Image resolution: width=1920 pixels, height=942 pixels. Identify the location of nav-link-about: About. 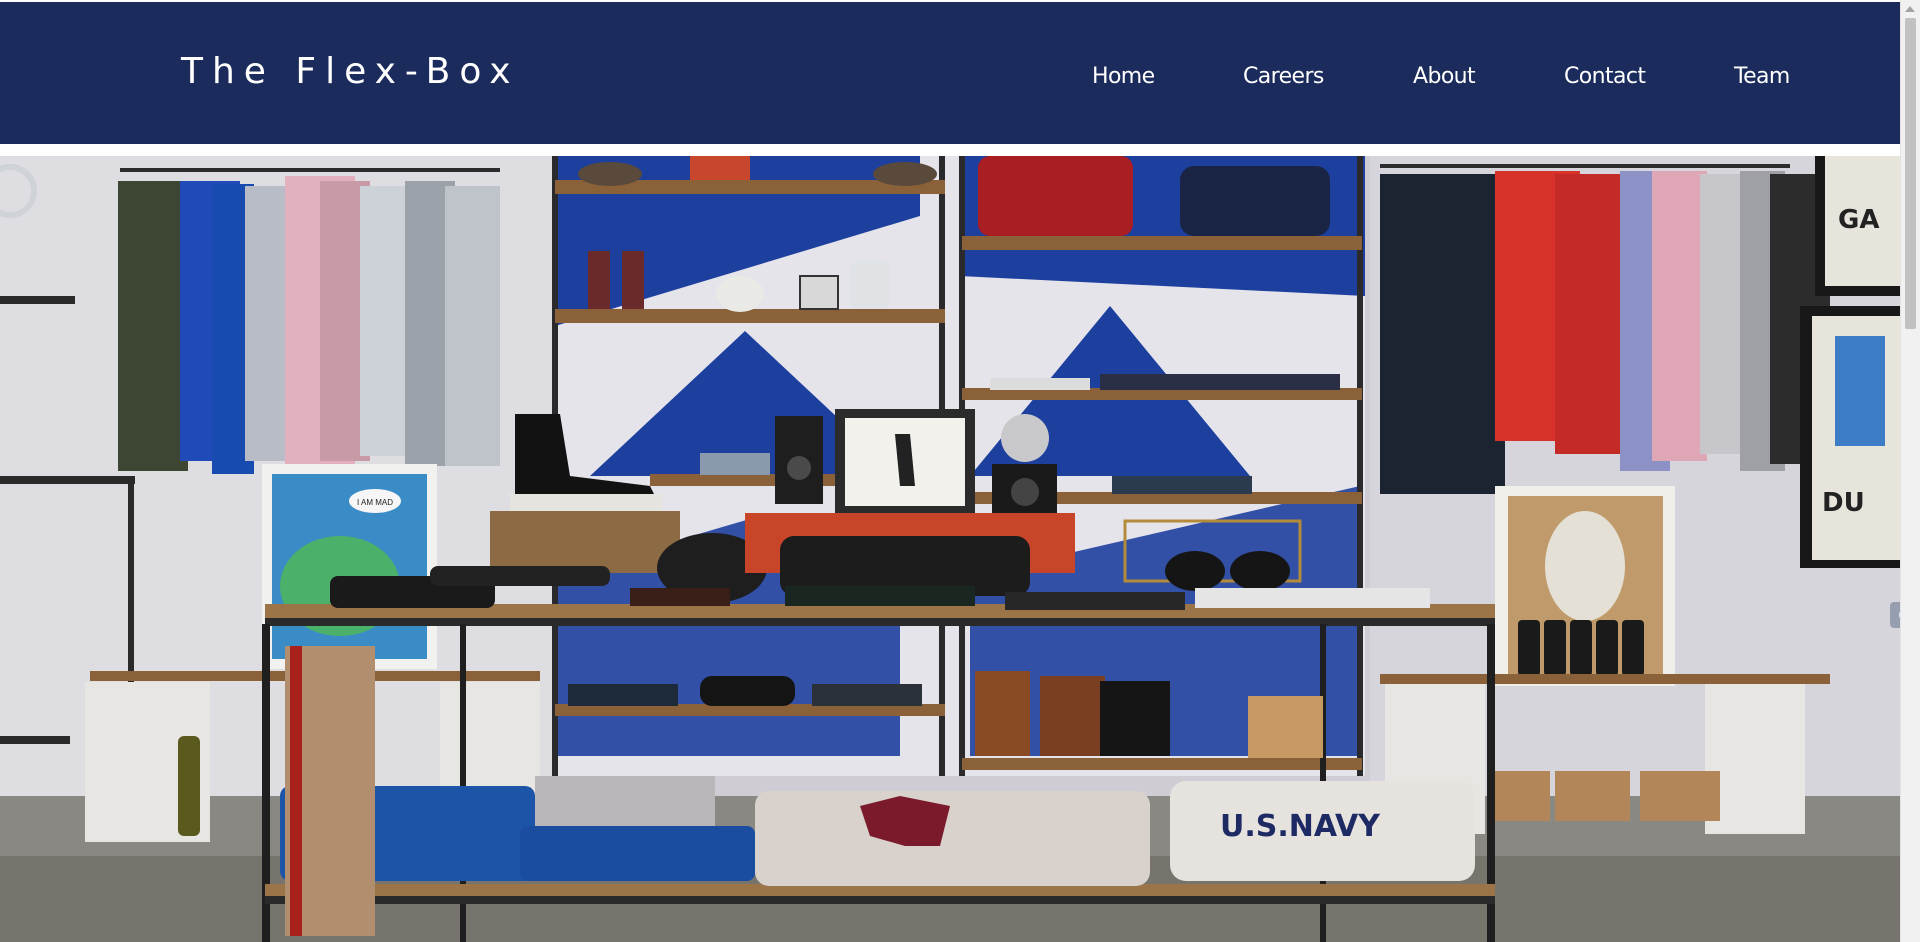
(1444, 77).